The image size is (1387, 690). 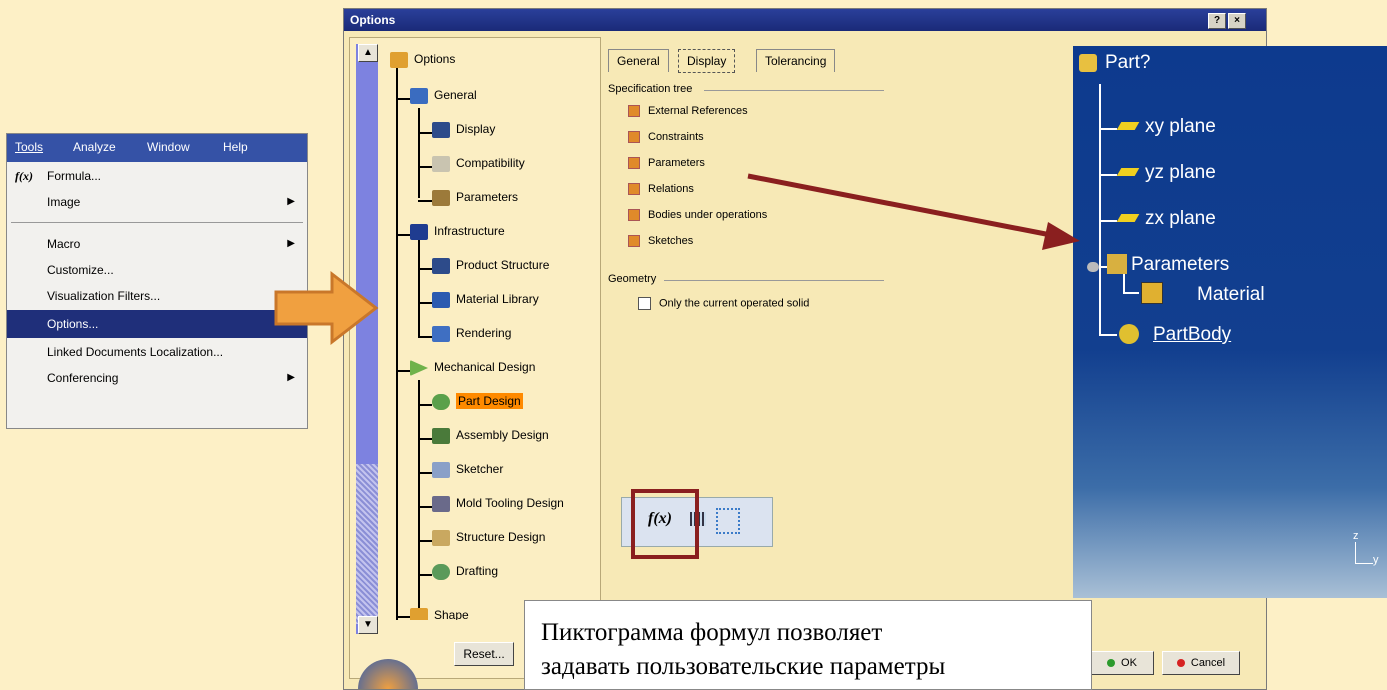 I want to click on formula-menu-icon: f(x), so click(x=24, y=176).